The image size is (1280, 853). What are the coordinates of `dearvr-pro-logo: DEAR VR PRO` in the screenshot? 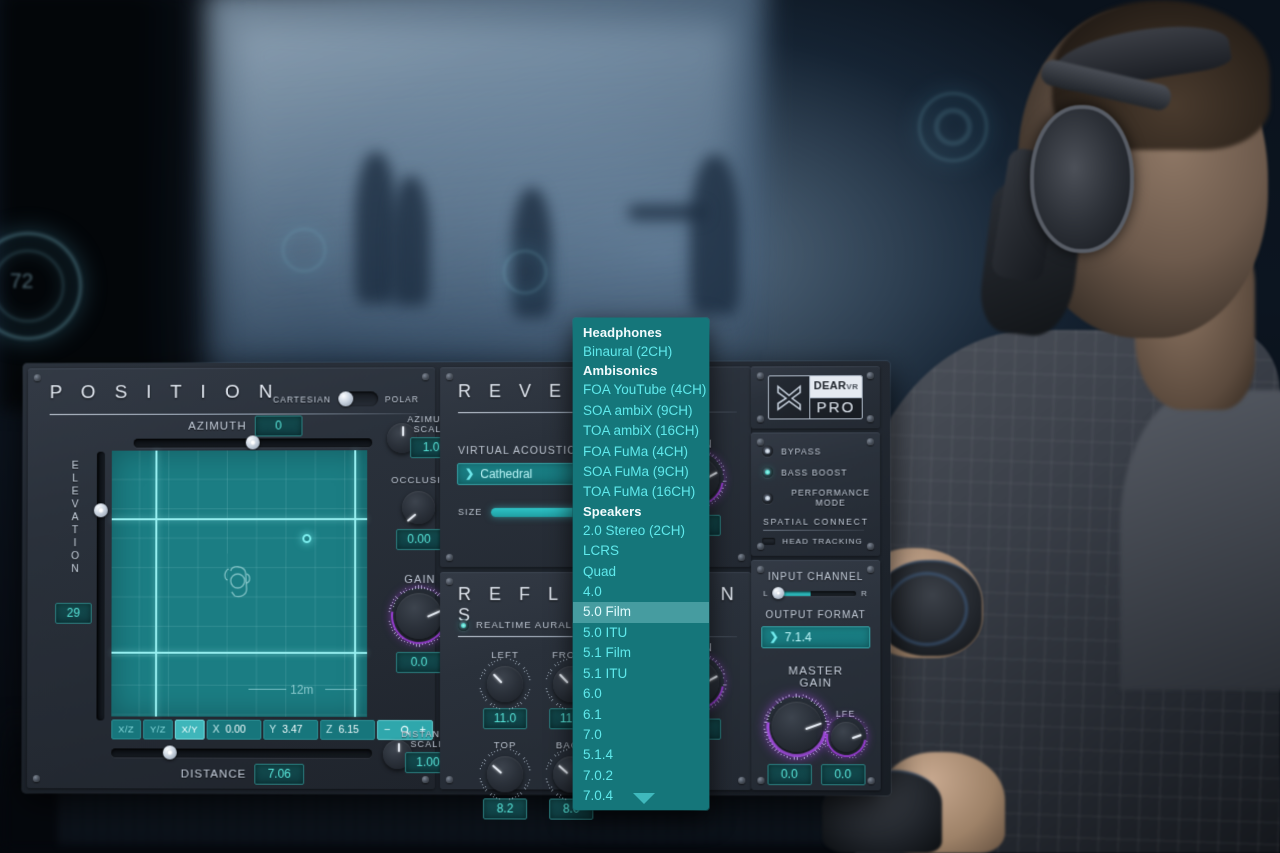 It's located at (815, 397).